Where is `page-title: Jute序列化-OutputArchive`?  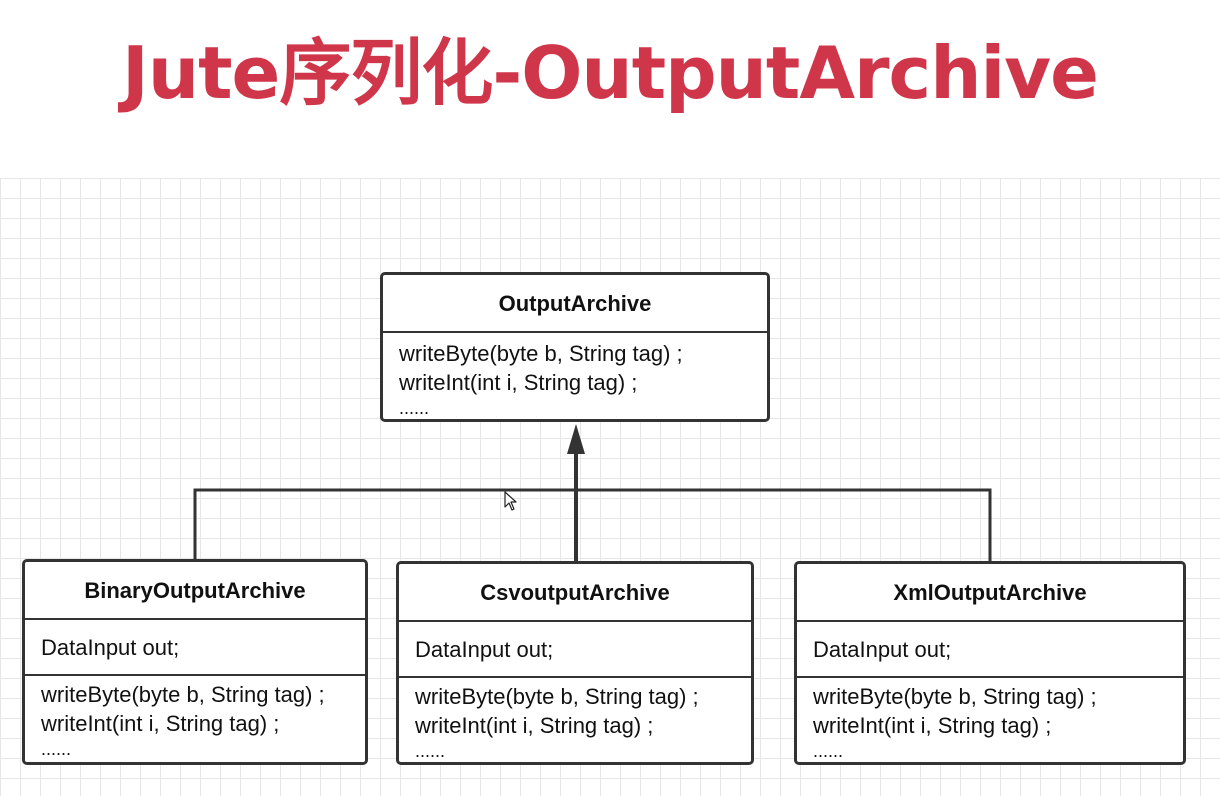 page-title: Jute序列化-OutputArchive is located at coordinates (610, 73).